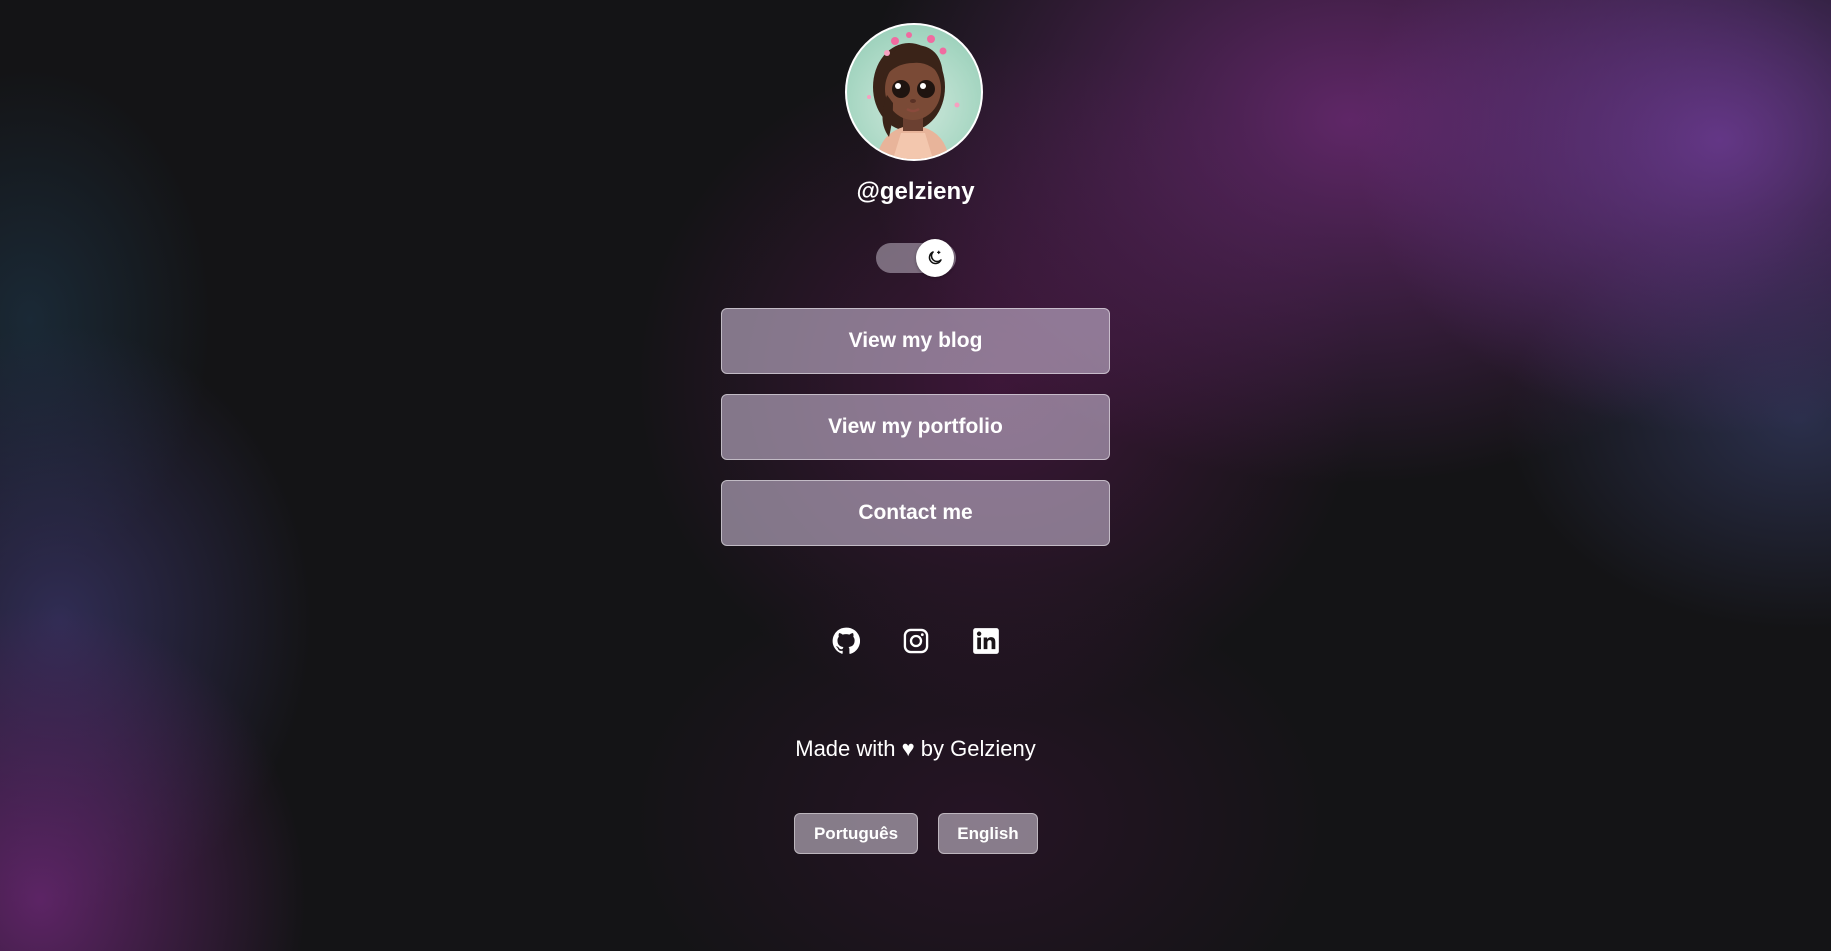 The width and height of the screenshot is (1831, 951). I want to click on instagram-link, so click(916, 641).